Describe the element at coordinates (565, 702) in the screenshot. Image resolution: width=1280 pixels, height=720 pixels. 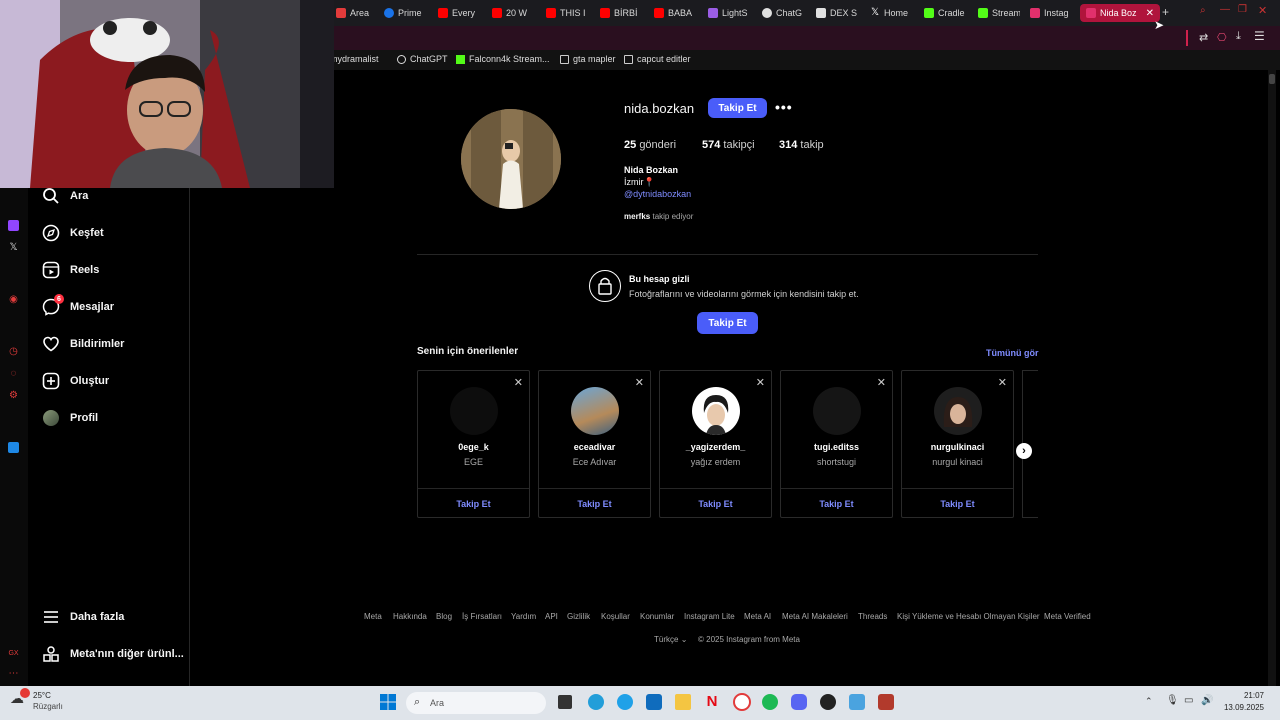
I see `task-view-icon` at that location.